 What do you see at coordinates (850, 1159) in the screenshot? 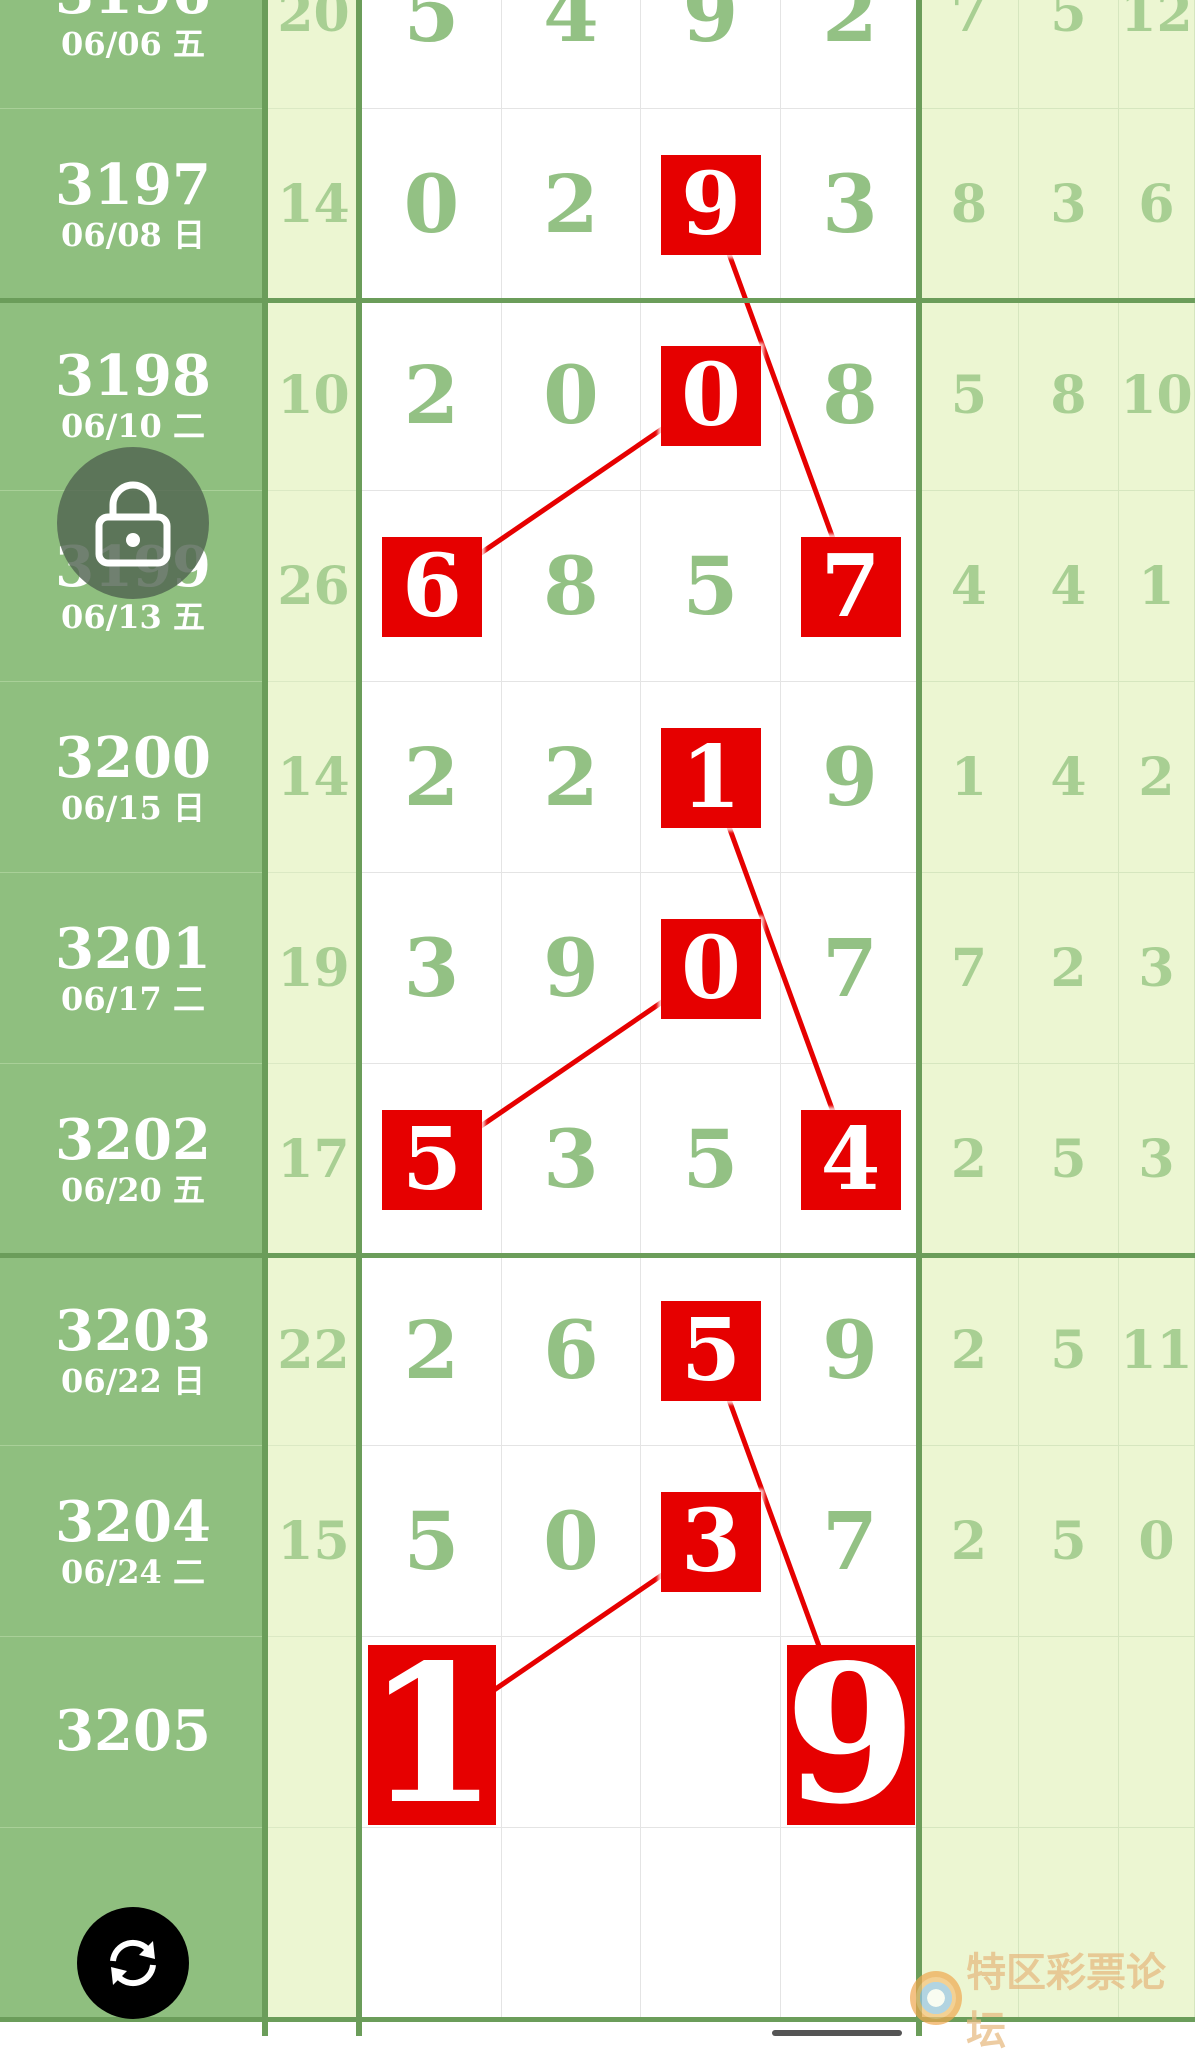
I see `highlight-digit: 4` at bounding box center [850, 1159].